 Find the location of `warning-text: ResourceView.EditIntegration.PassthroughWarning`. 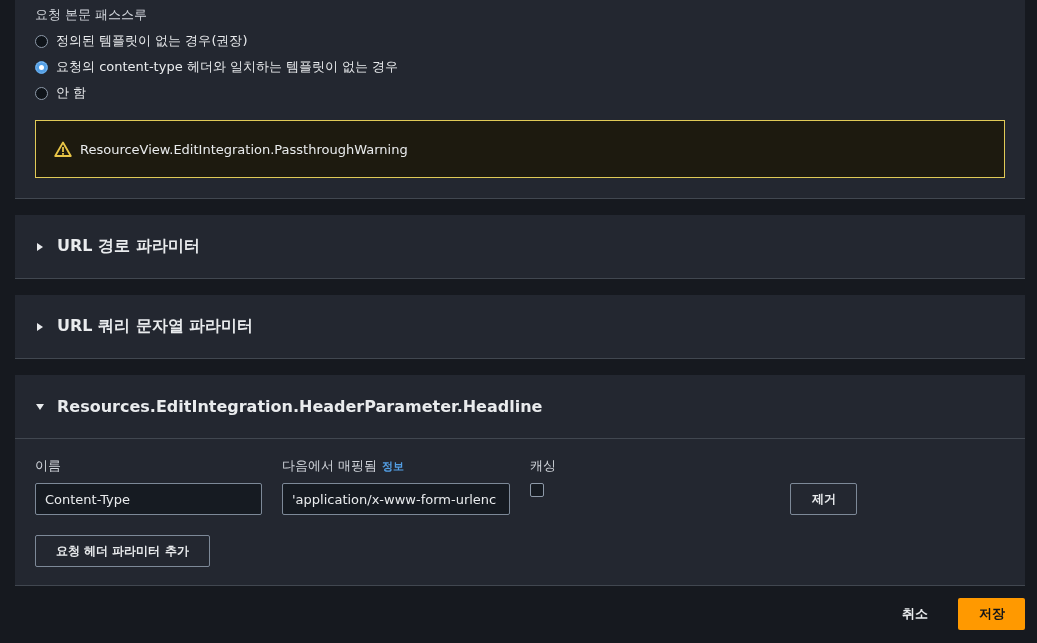

warning-text: ResourceView.EditIntegration.PassthroughWarning is located at coordinates (244, 149).